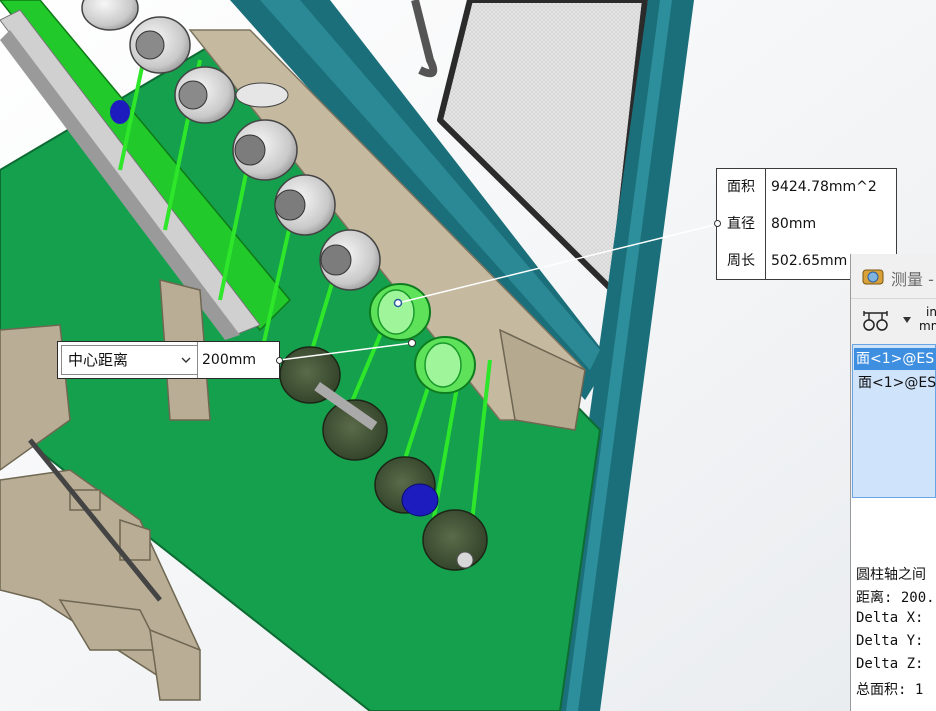 The image size is (936, 711). What do you see at coordinates (741, 261) in the screenshot?
I see `perimeter-label: 周长` at bounding box center [741, 261].